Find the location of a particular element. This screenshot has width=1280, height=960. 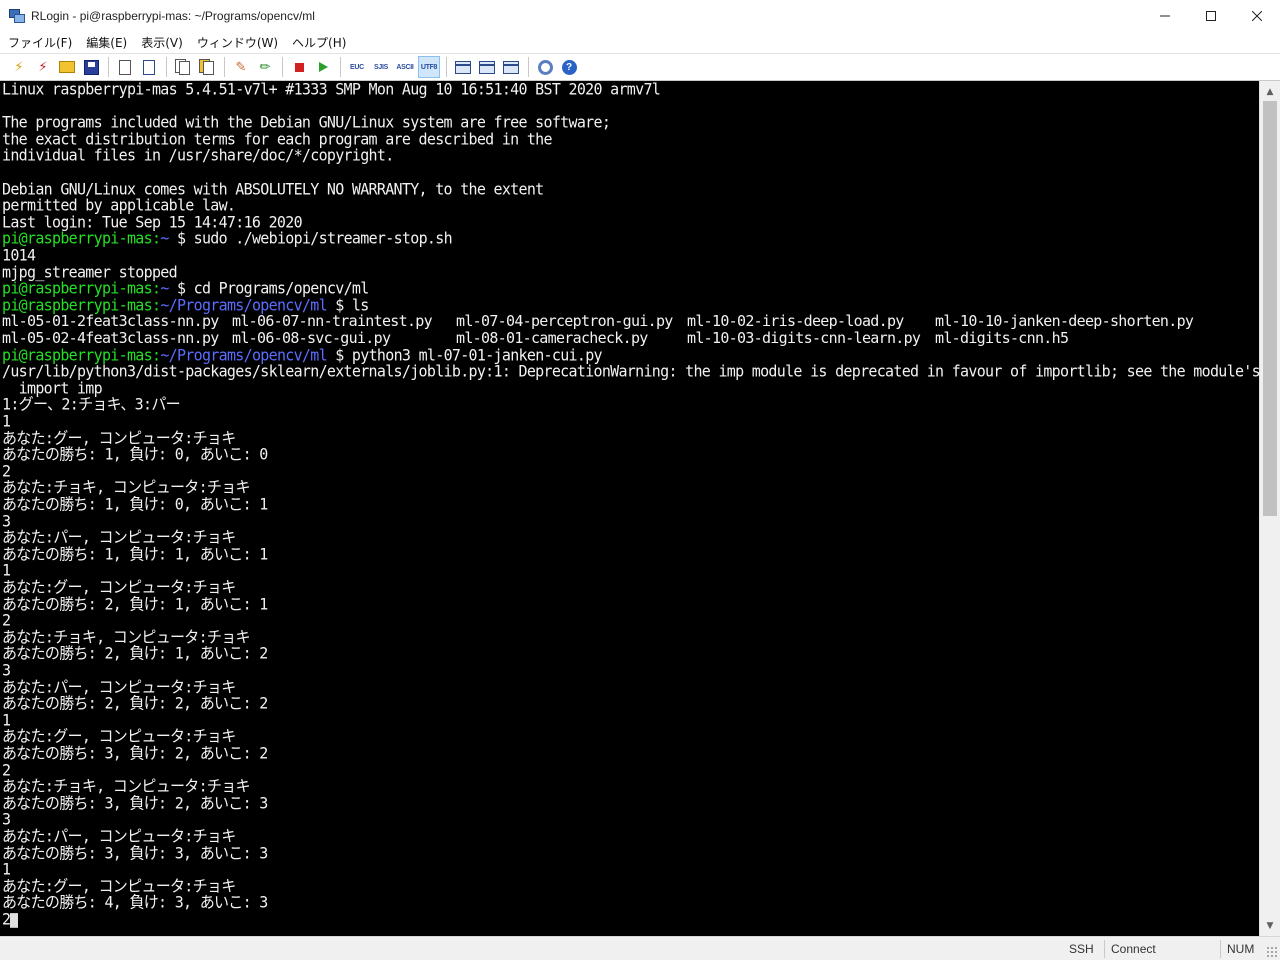

scrollbar-thumb is located at coordinates (1270, 308).